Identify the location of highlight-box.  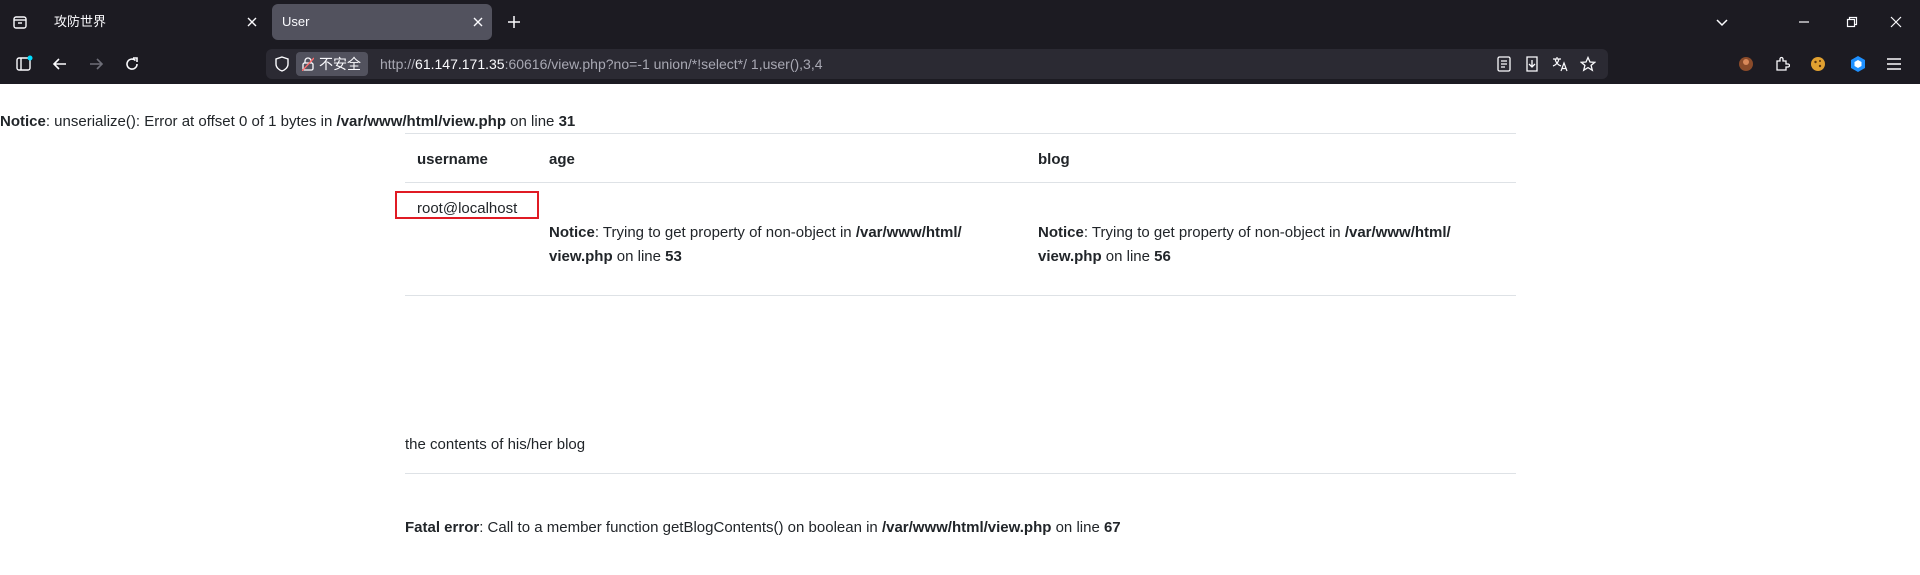
(467, 205).